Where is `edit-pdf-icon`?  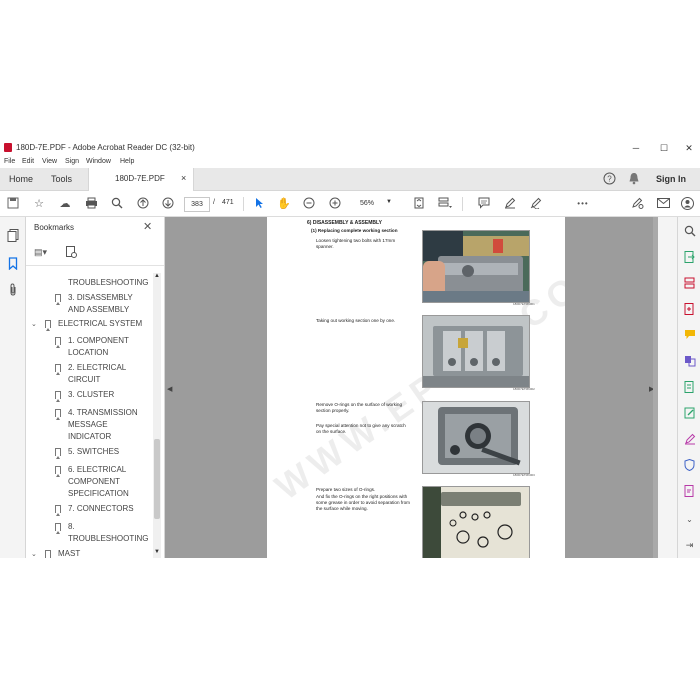
edit-pdf-icon is located at coordinates (689, 413).